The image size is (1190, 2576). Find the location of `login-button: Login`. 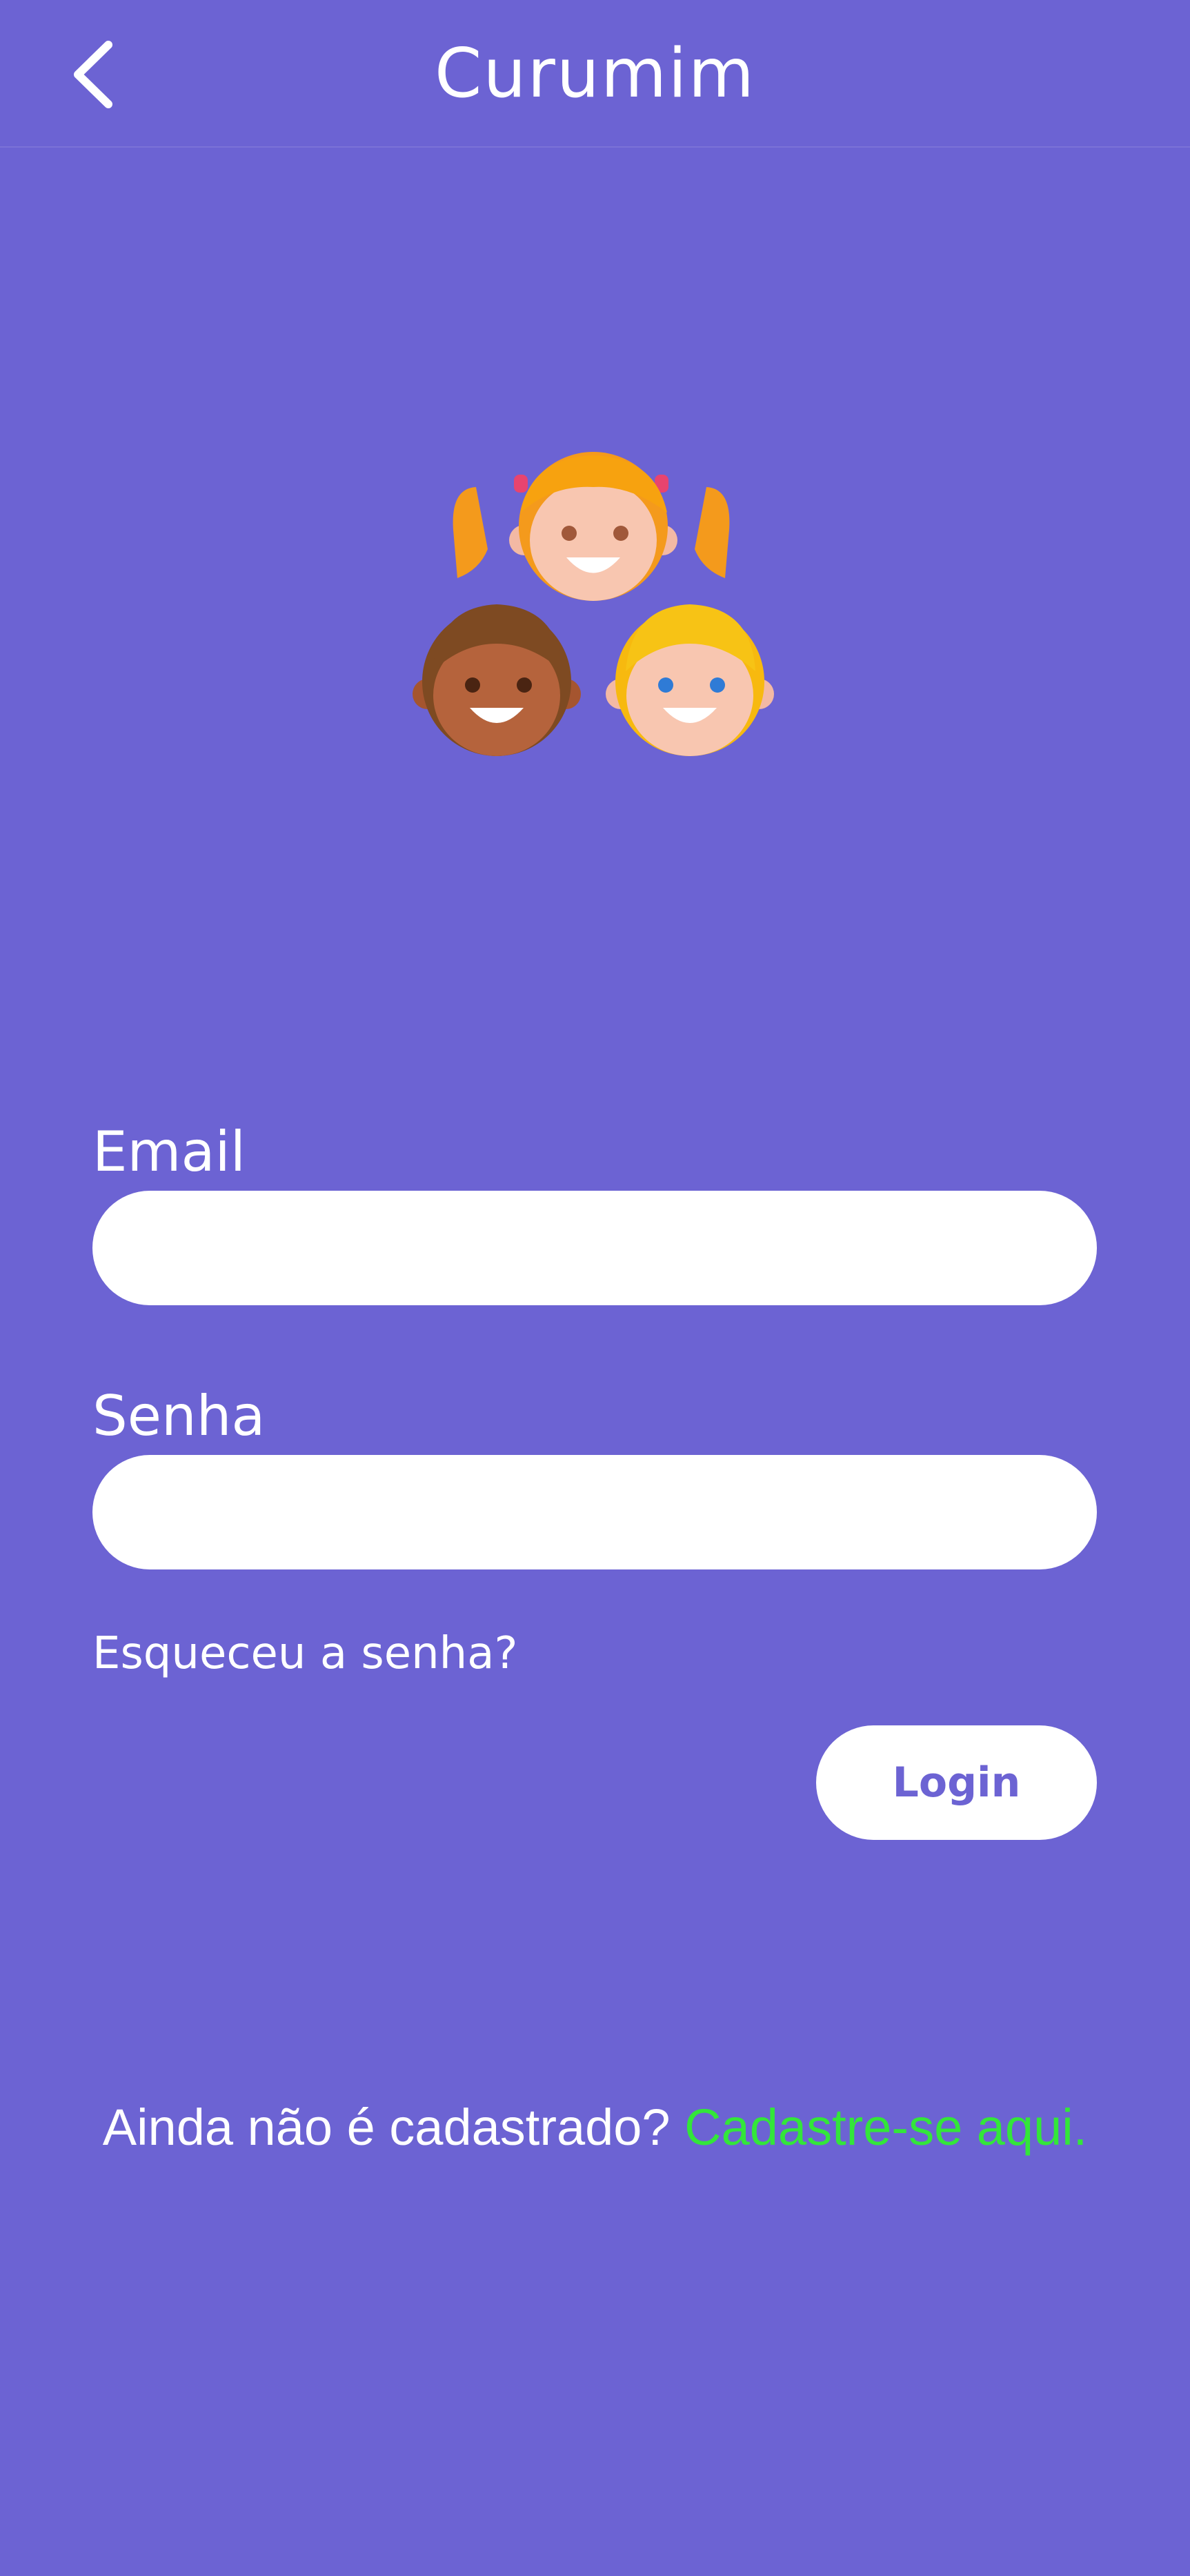

login-button: Login is located at coordinates (956, 1782).